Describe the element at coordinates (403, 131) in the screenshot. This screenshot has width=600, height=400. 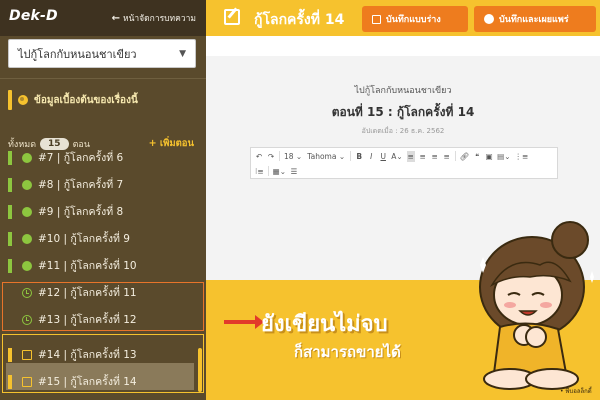
I see `updated-date: อัปเดตเมื่อ : 26 ธ.ค. 2562` at that location.